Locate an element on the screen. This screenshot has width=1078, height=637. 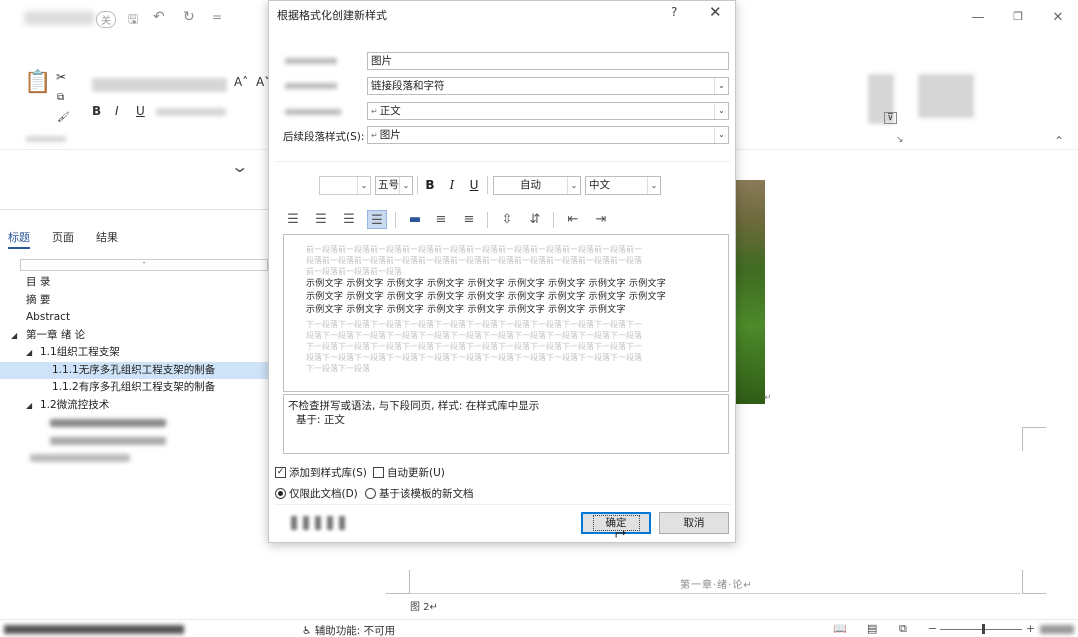
auto-update-checkbox: 自动更新(U) is located at coordinates (409, 472).